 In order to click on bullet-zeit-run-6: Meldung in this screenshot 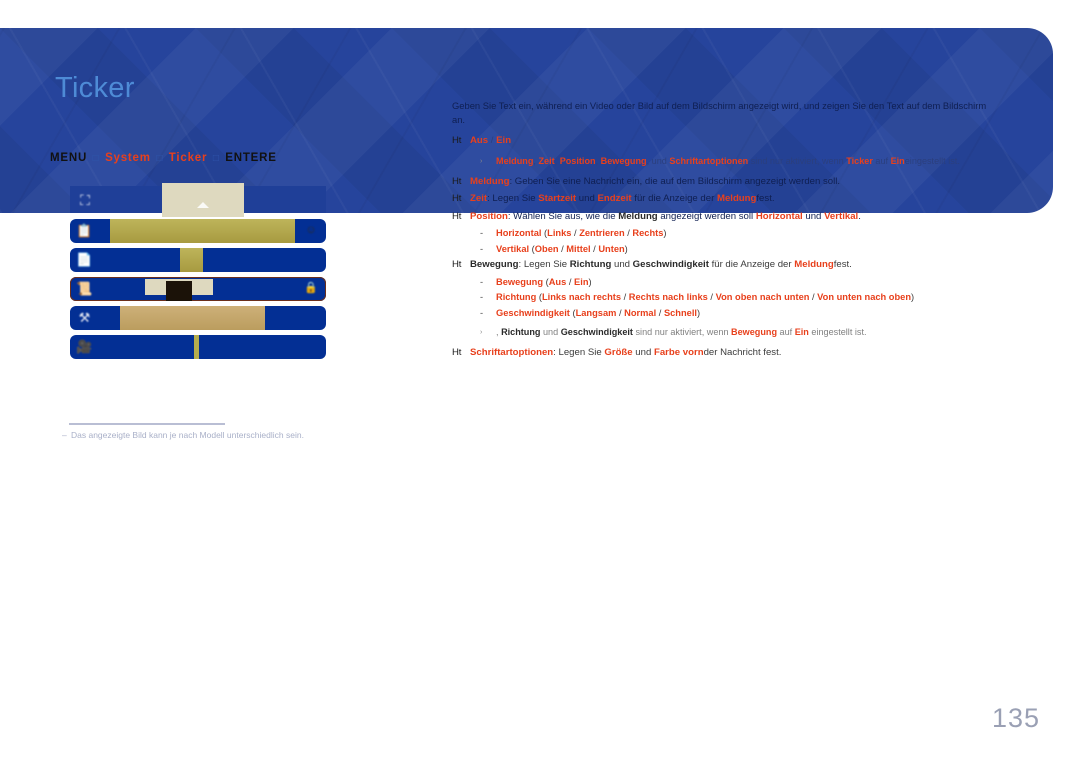, I will do `click(736, 199)`.